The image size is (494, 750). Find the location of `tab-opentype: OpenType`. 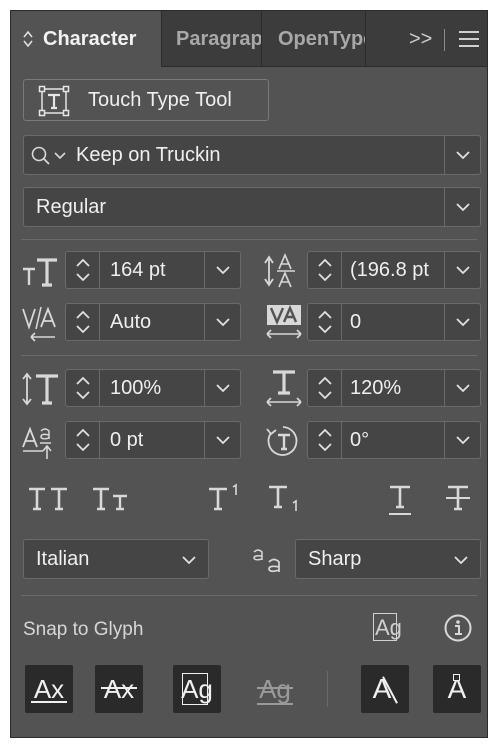

tab-opentype: OpenType is located at coordinates (313, 39).